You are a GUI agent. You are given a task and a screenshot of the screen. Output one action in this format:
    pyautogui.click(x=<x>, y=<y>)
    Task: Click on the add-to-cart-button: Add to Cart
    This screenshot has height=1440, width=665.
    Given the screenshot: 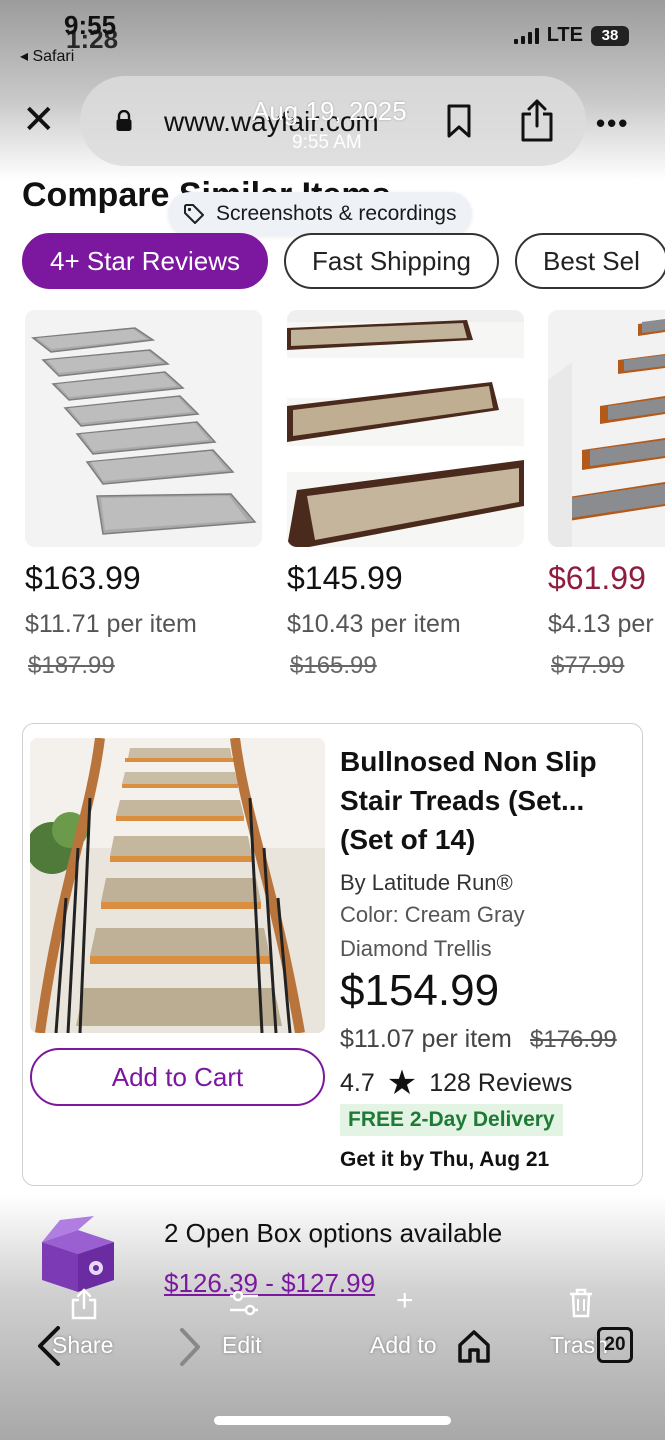 What is the action you would take?
    pyautogui.click(x=177, y=1077)
    